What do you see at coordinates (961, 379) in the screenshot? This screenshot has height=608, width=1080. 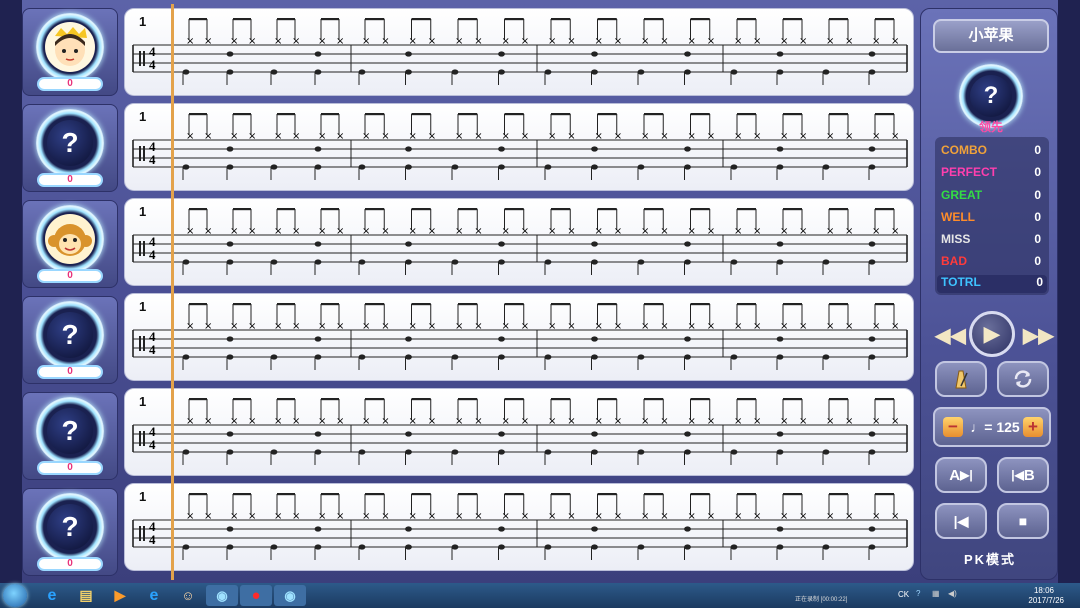 I see `metronome-button` at bounding box center [961, 379].